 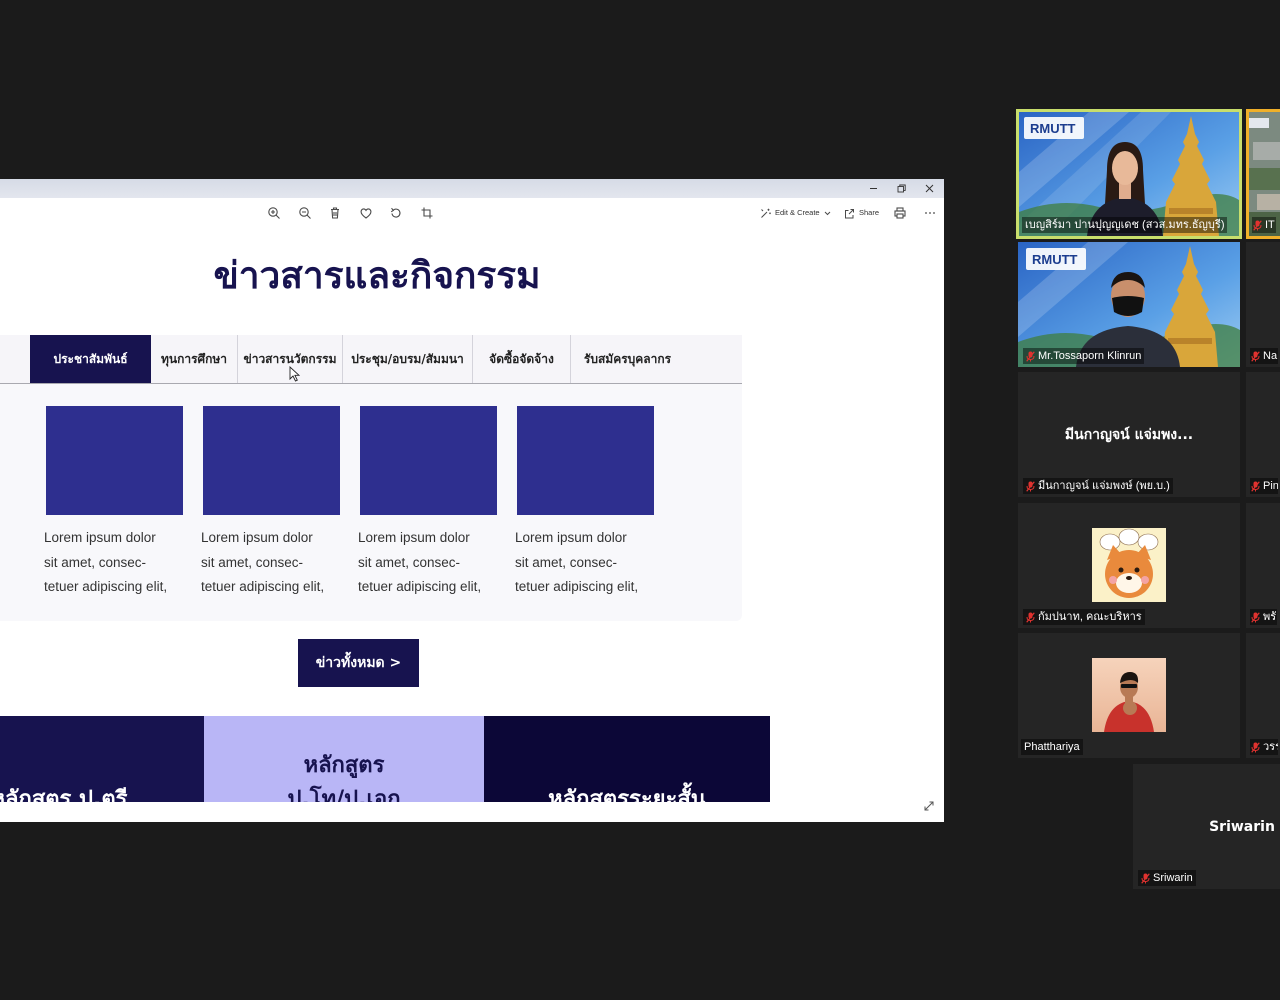 What do you see at coordinates (849, 213) in the screenshot?
I see `share-icon` at bounding box center [849, 213].